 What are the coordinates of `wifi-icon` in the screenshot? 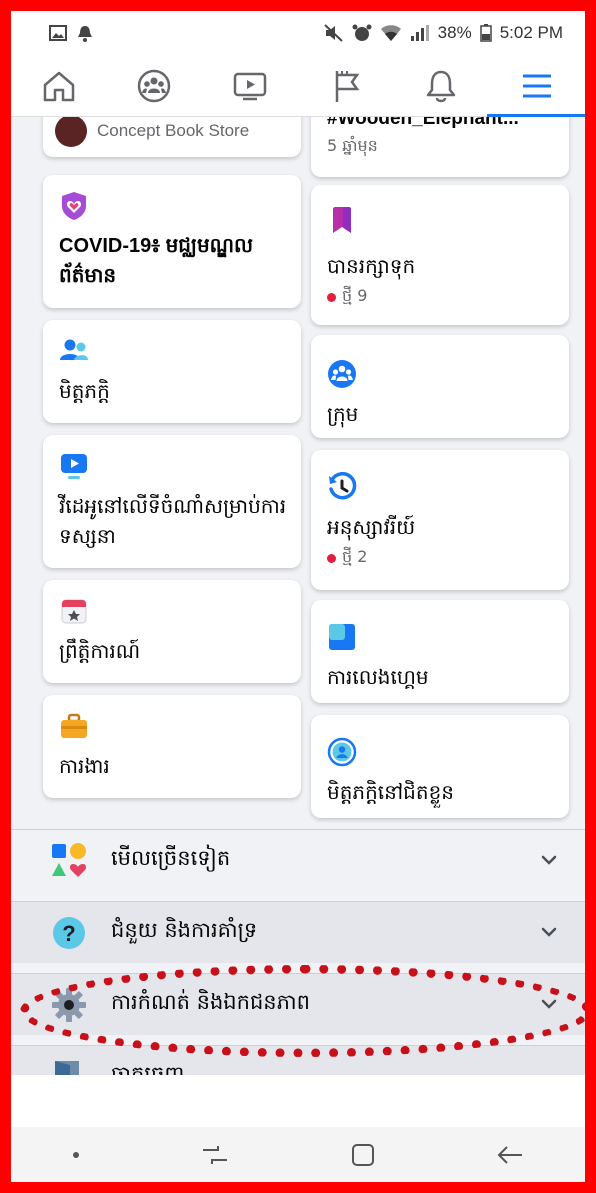 It's located at (390, 33).